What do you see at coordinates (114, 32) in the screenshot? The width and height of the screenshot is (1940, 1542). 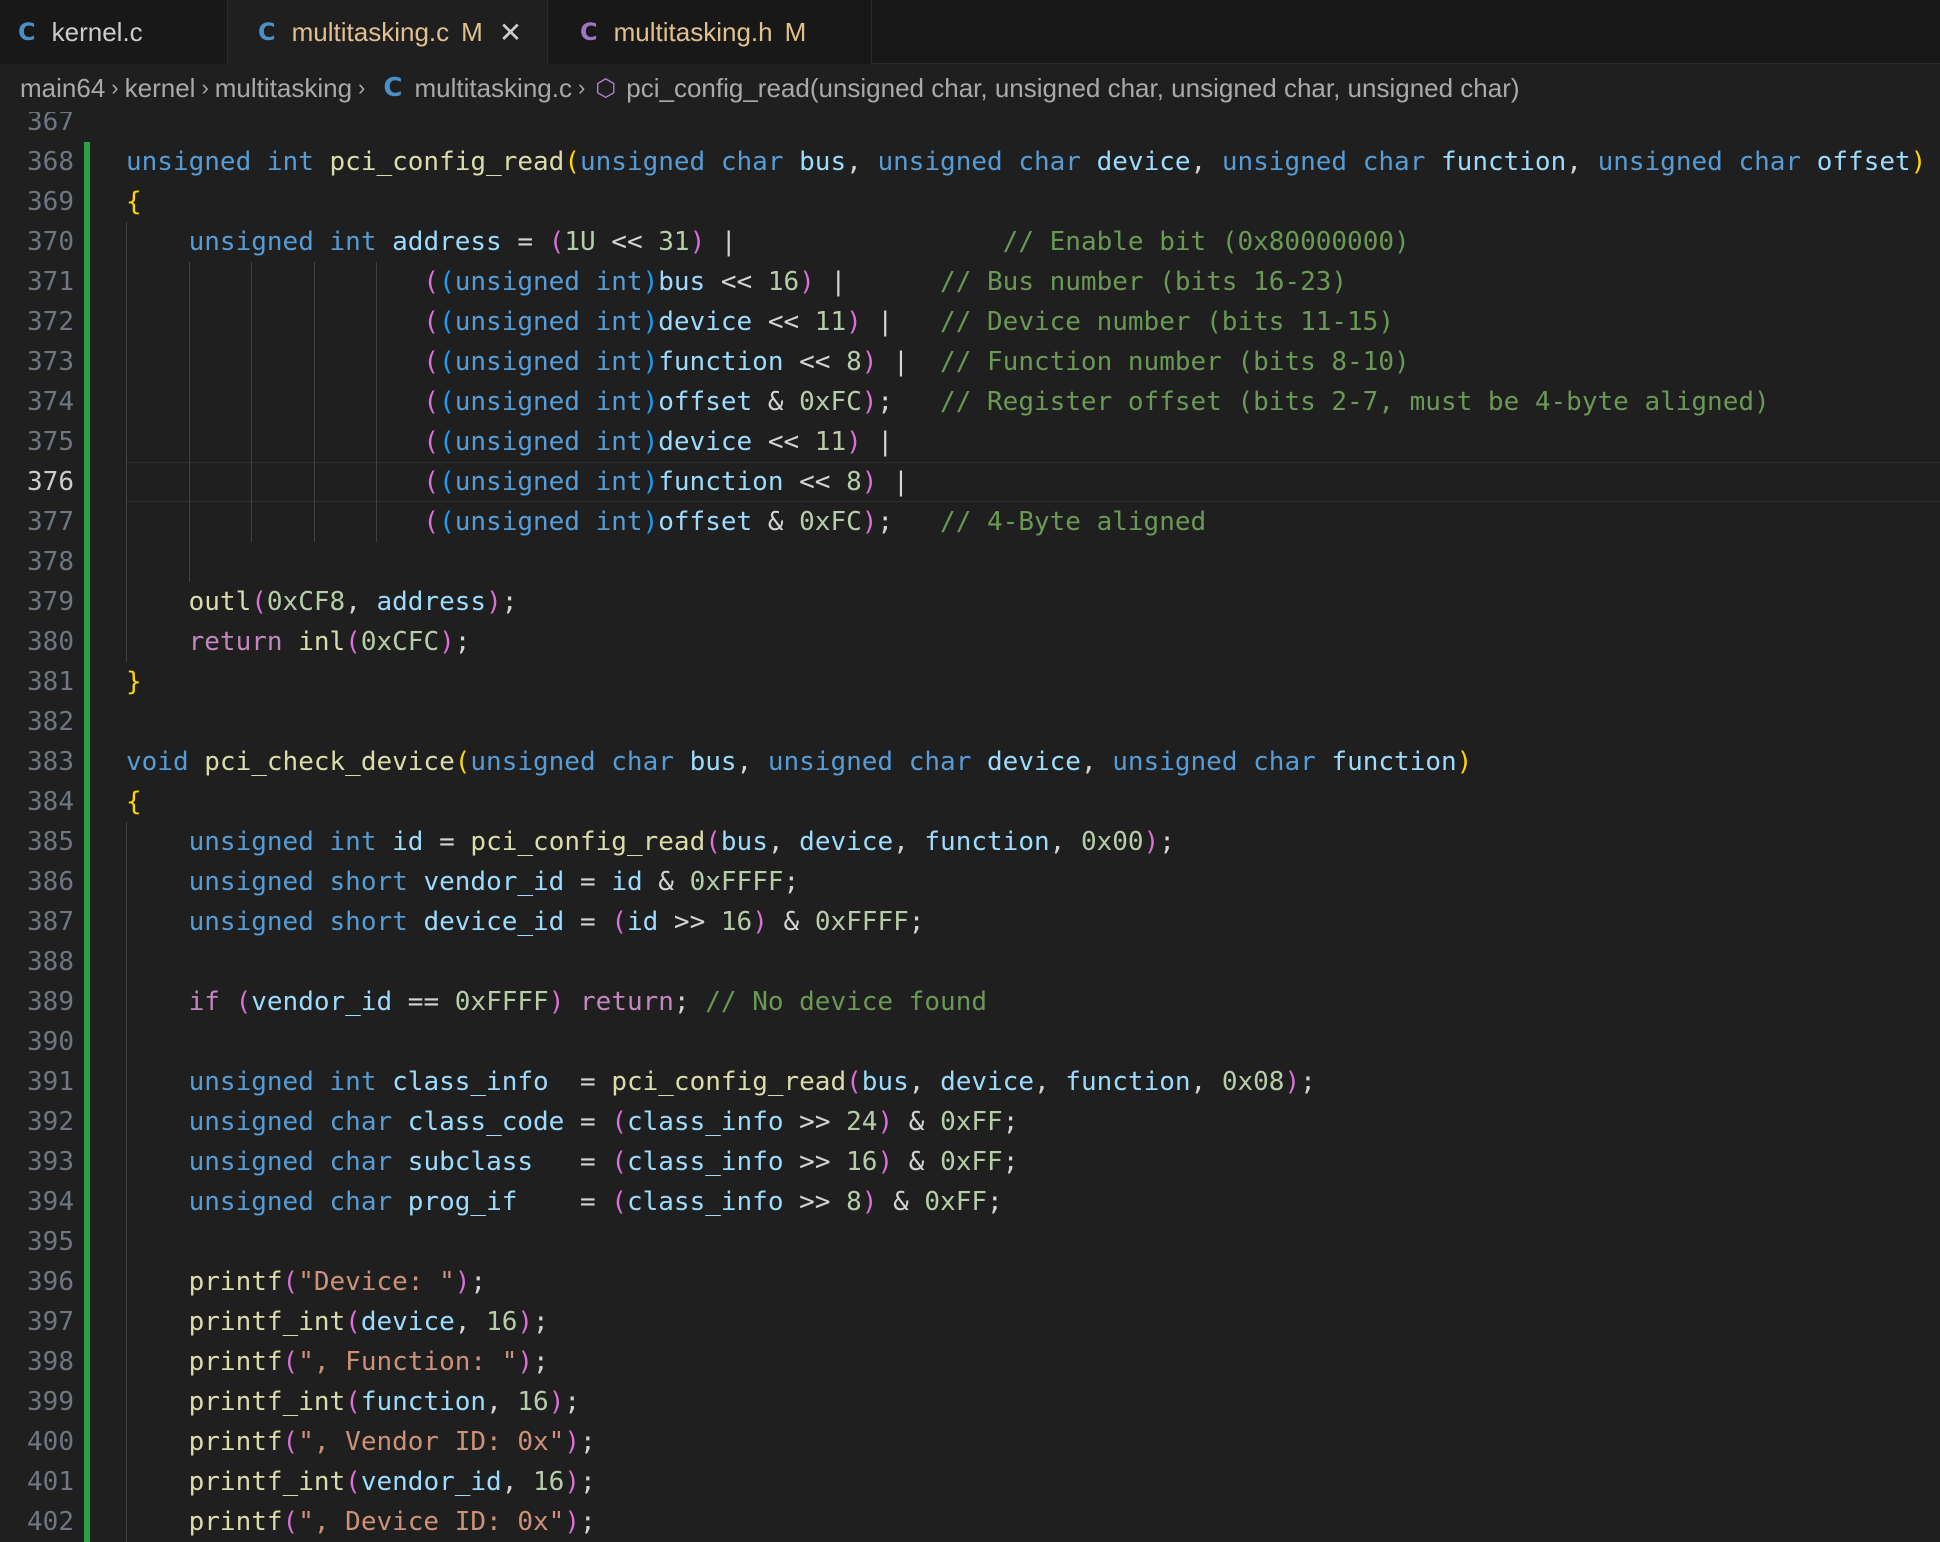 I see `tab-kernel-c: C kernel.c` at bounding box center [114, 32].